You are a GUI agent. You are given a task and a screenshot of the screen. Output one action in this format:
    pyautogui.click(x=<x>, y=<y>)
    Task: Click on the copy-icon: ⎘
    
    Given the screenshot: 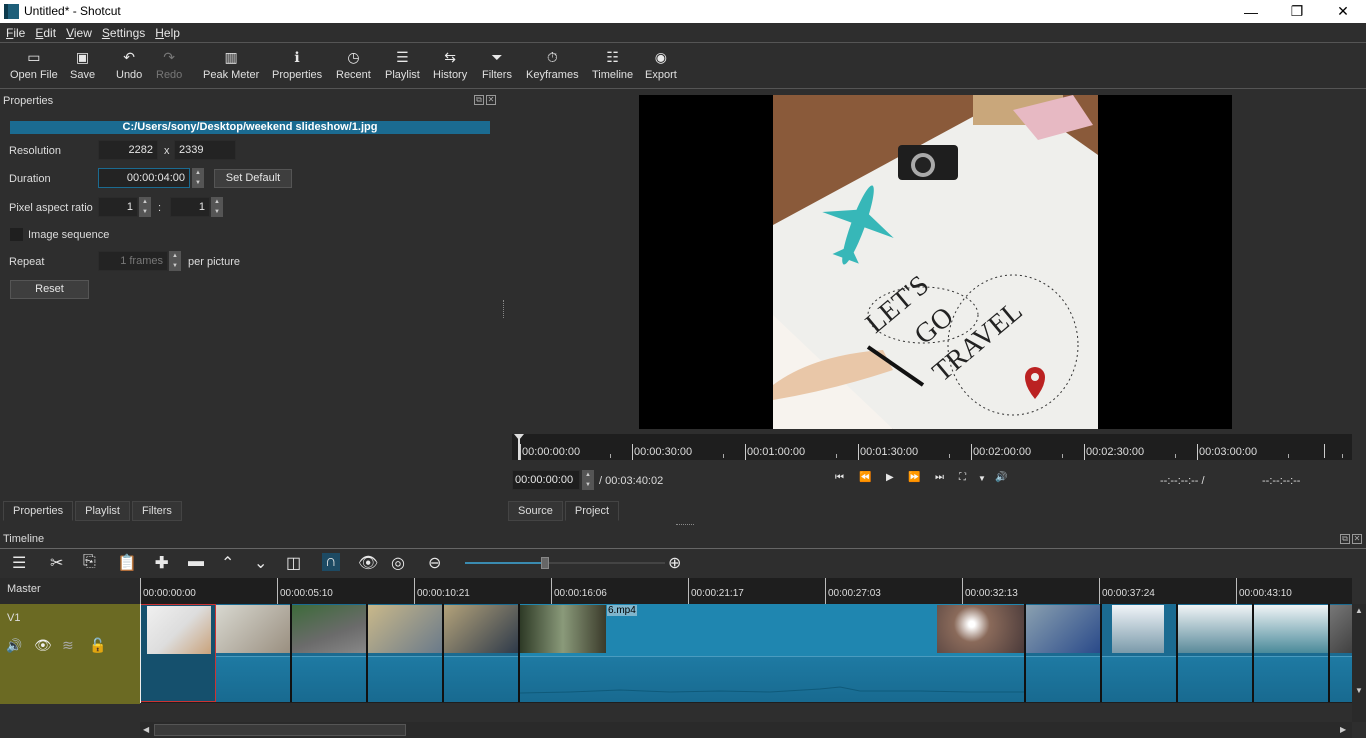 What is the action you would take?
    pyautogui.click(x=89, y=562)
    